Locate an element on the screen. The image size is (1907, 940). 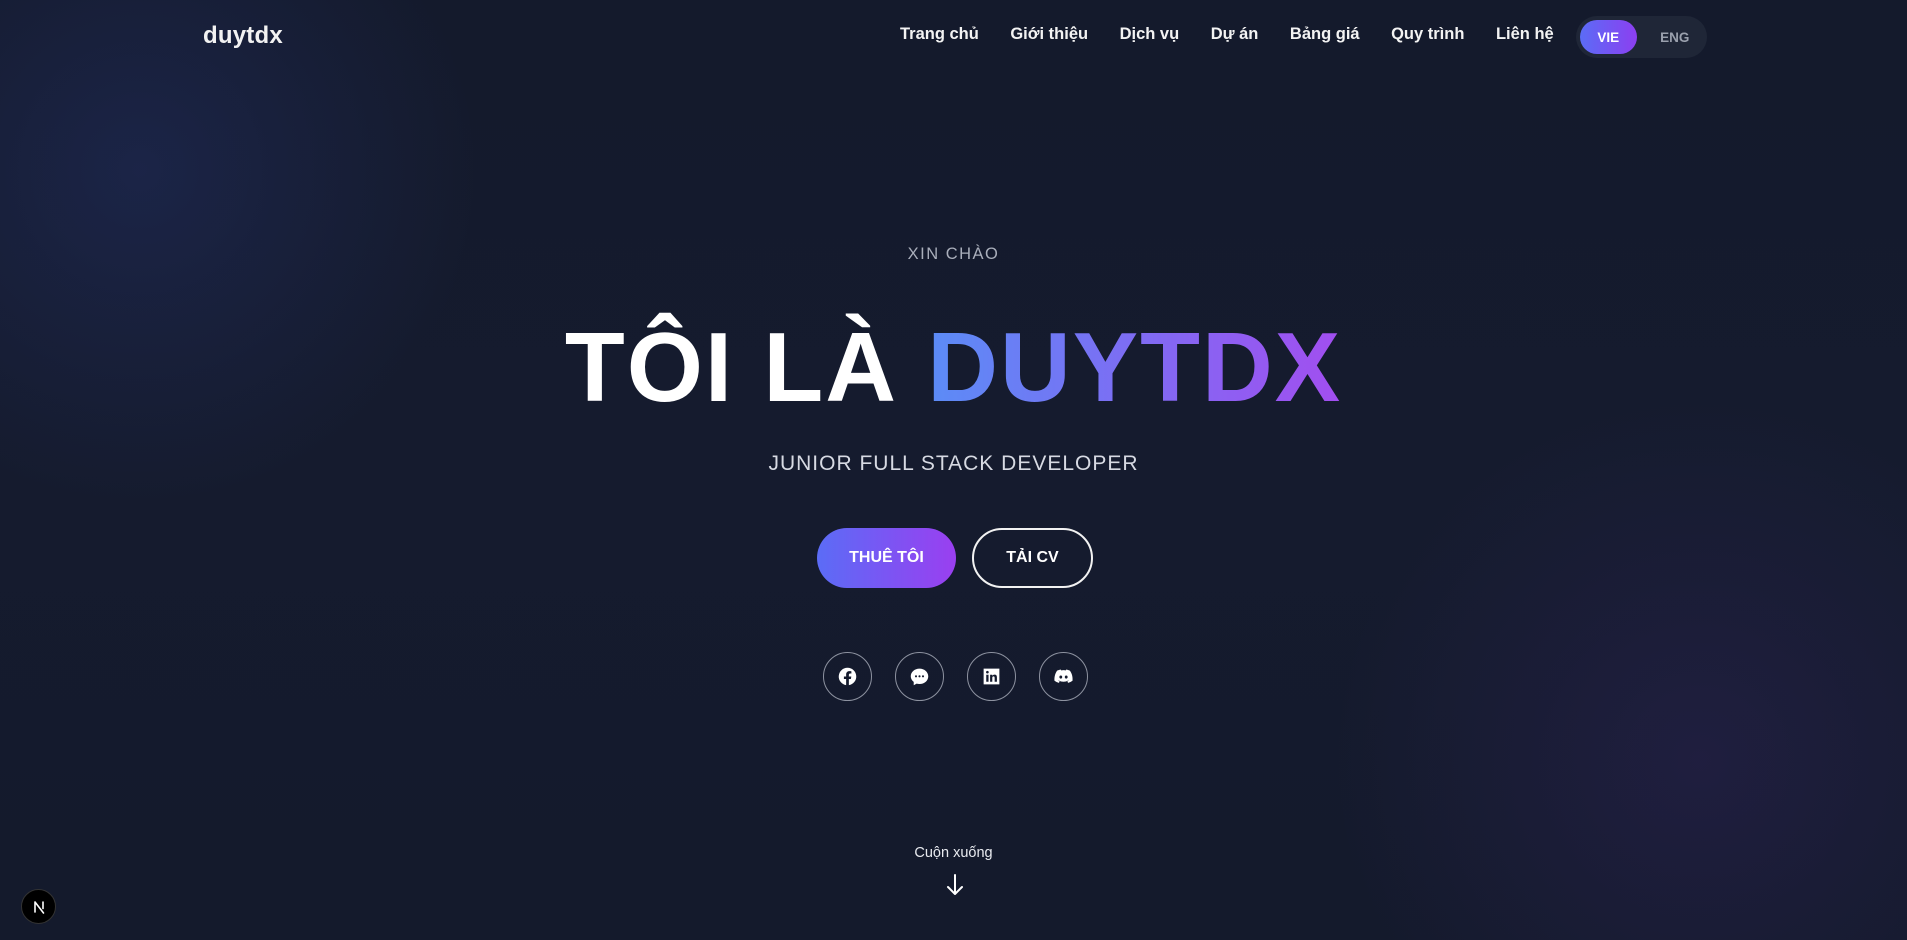
hire-me-button: THUÊ TÔI is located at coordinates (886, 558).